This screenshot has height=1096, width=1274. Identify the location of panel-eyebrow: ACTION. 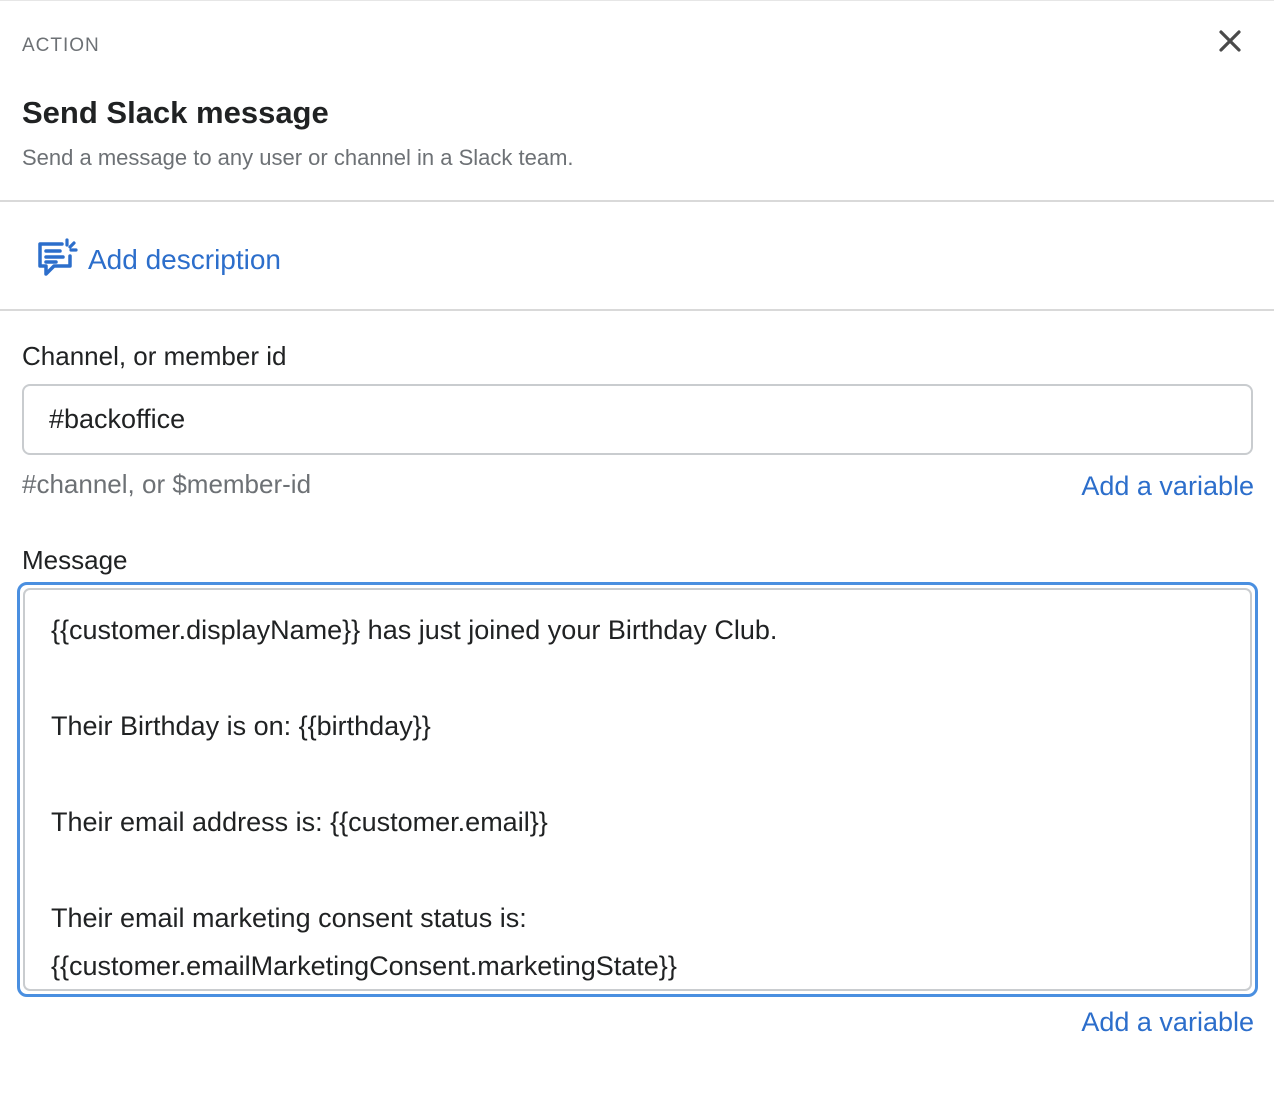
(61, 45).